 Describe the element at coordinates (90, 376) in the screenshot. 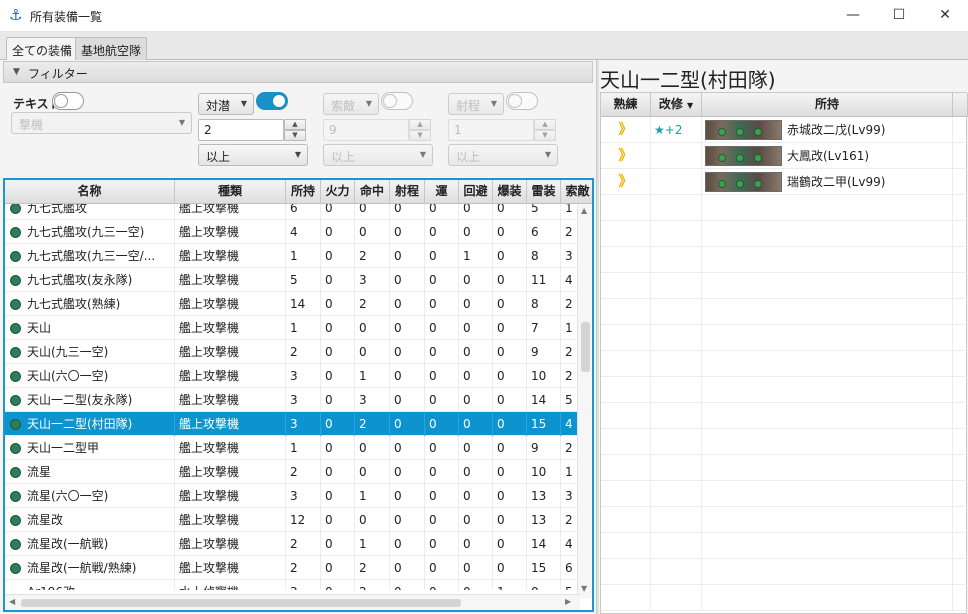

I see `cell-name: 天山(六〇一空)` at that location.